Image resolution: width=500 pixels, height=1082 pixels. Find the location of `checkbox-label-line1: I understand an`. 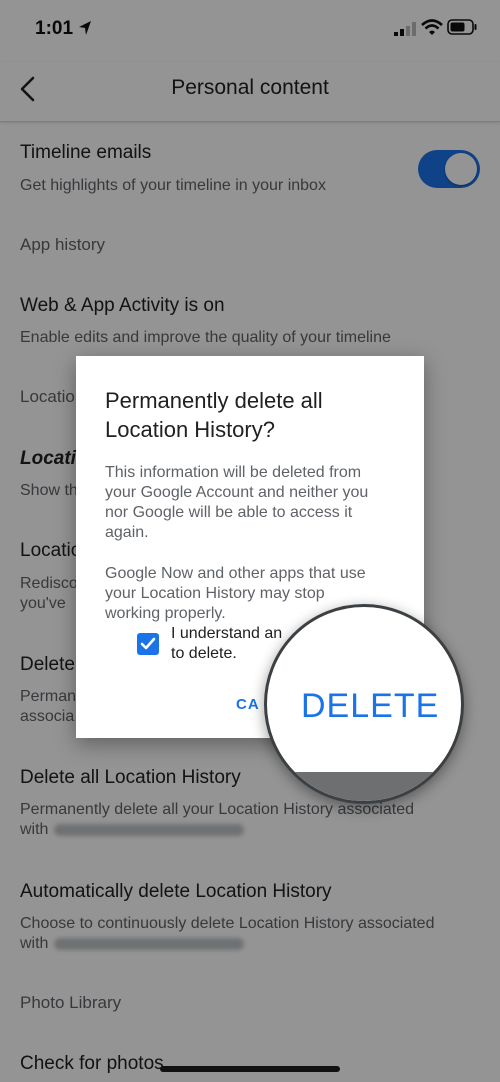

checkbox-label-line1: I understand an is located at coordinates (227, 633).